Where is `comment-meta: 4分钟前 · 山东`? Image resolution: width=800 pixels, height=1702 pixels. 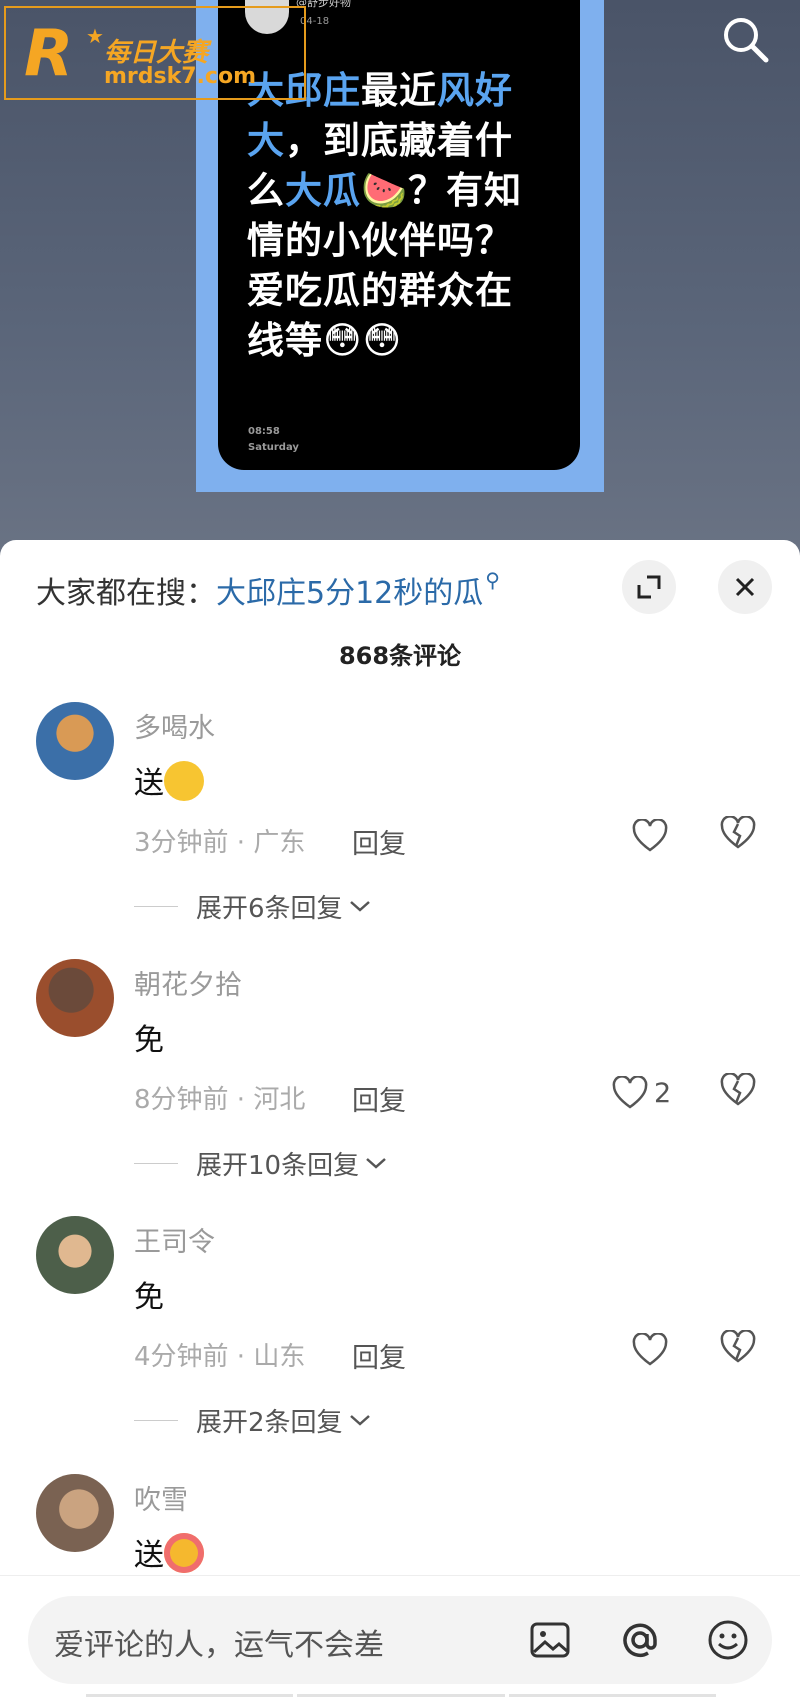
comment-meta: 4分钟前 · 山东 is located at coordinates (220, 1357).